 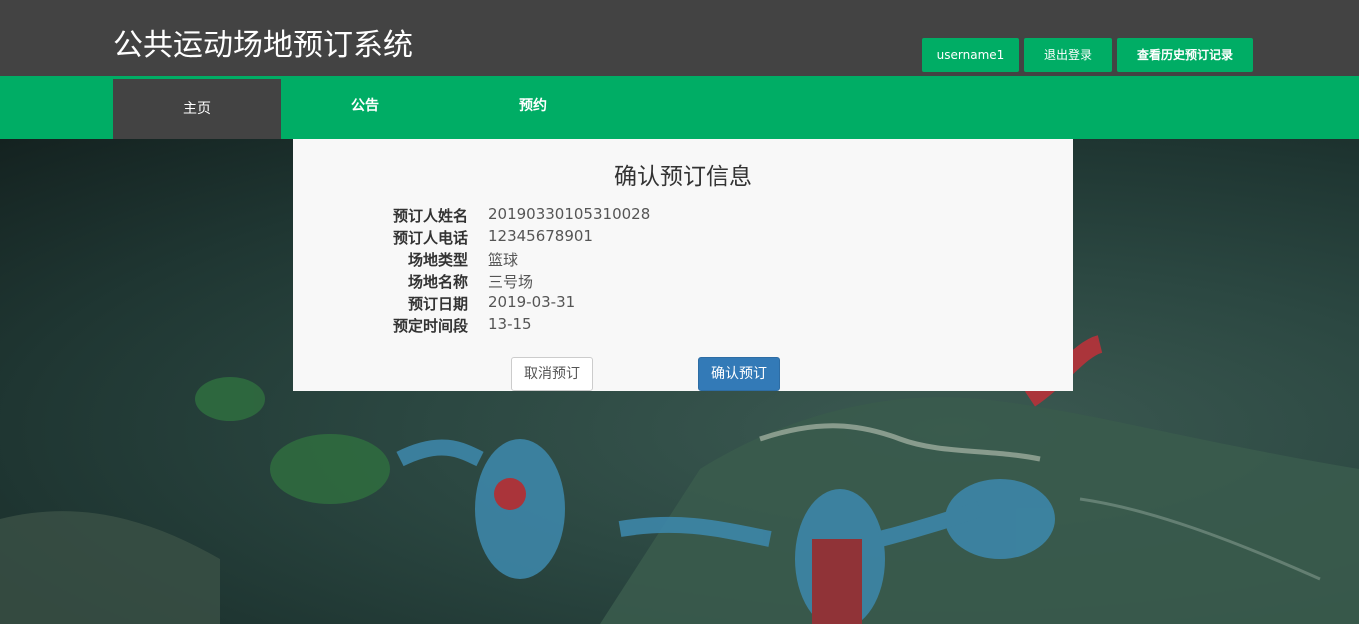 What do you see at coordinates (430, 238) in the screenshot?
I see `info-label: 预订人电话` at bounding box center [430, 238].